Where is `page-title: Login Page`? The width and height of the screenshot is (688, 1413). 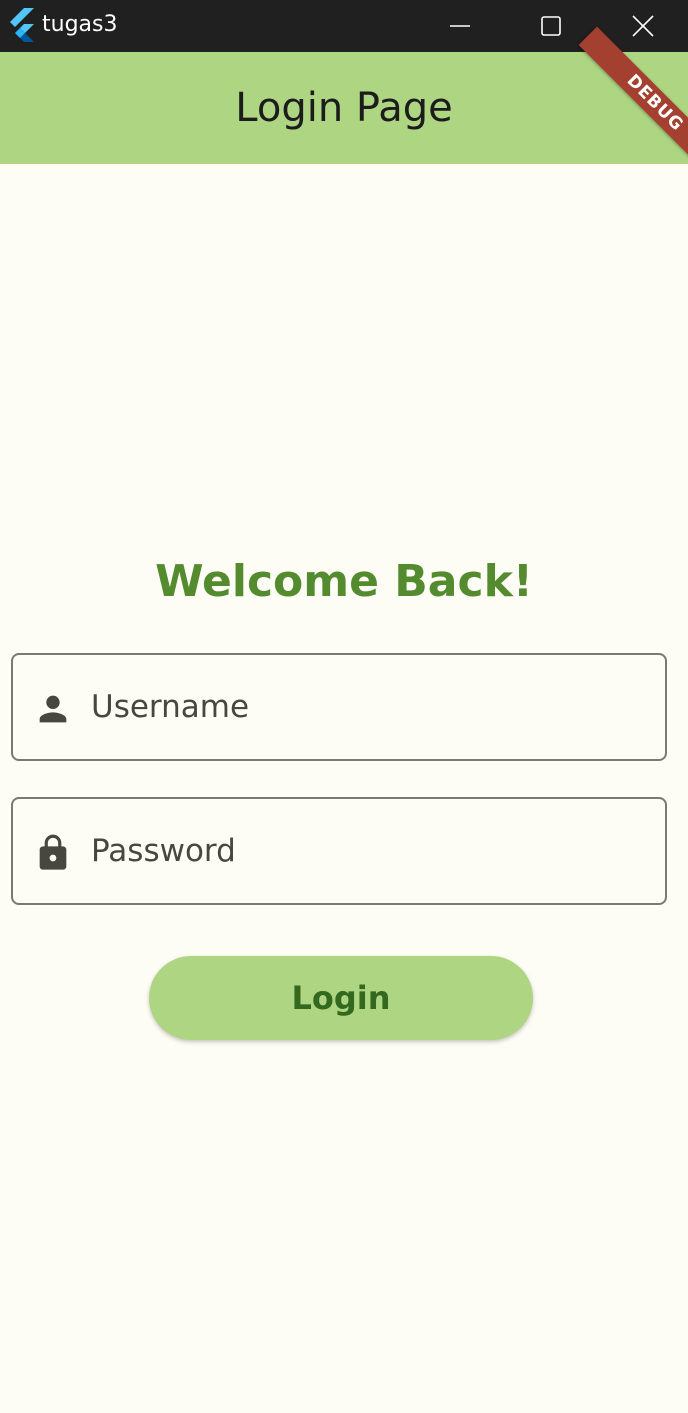
page-title: Login Page is located at coordinates (344, 108).